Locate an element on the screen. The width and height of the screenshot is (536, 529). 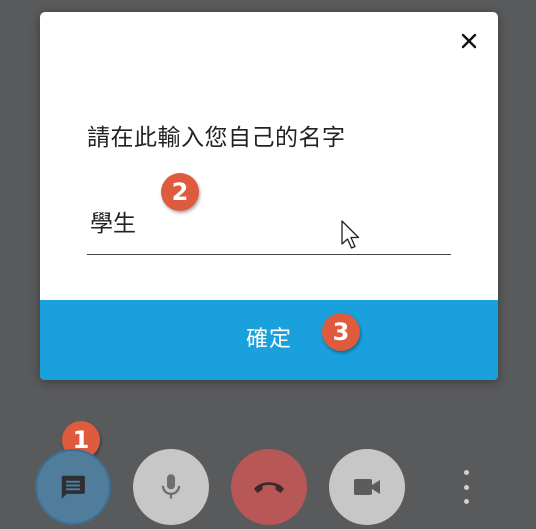
microphone-icon is located at coordinates (171, 486).